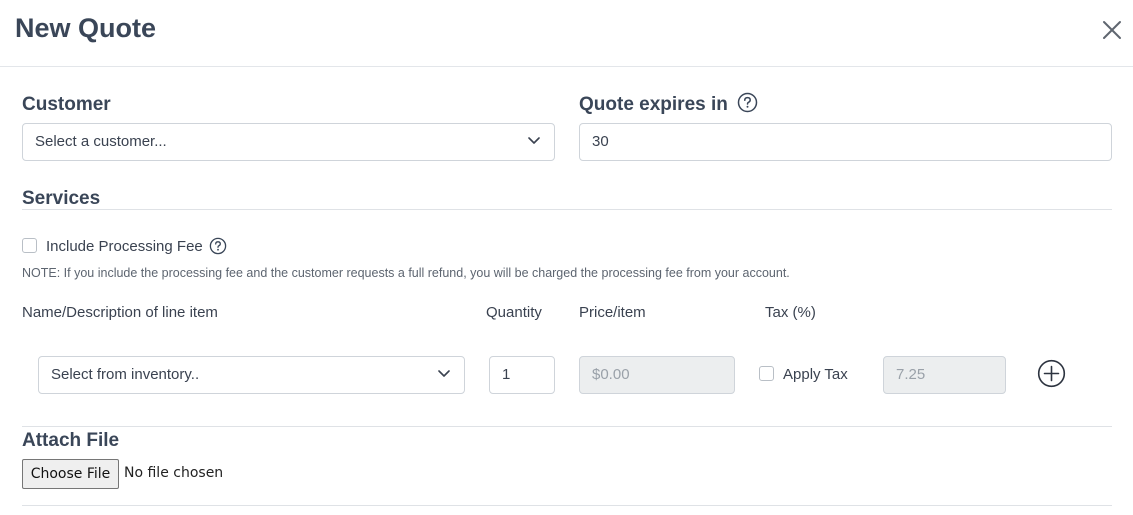 The image size is (1133, 515). I want to click on tax-input: 7.25, so click(944, 375).